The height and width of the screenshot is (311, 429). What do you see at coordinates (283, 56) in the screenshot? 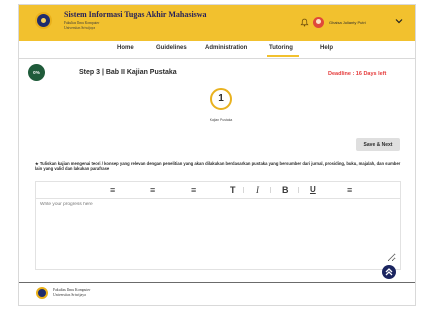
I see `nav-active-indicator` at bounding box center [283, 56].